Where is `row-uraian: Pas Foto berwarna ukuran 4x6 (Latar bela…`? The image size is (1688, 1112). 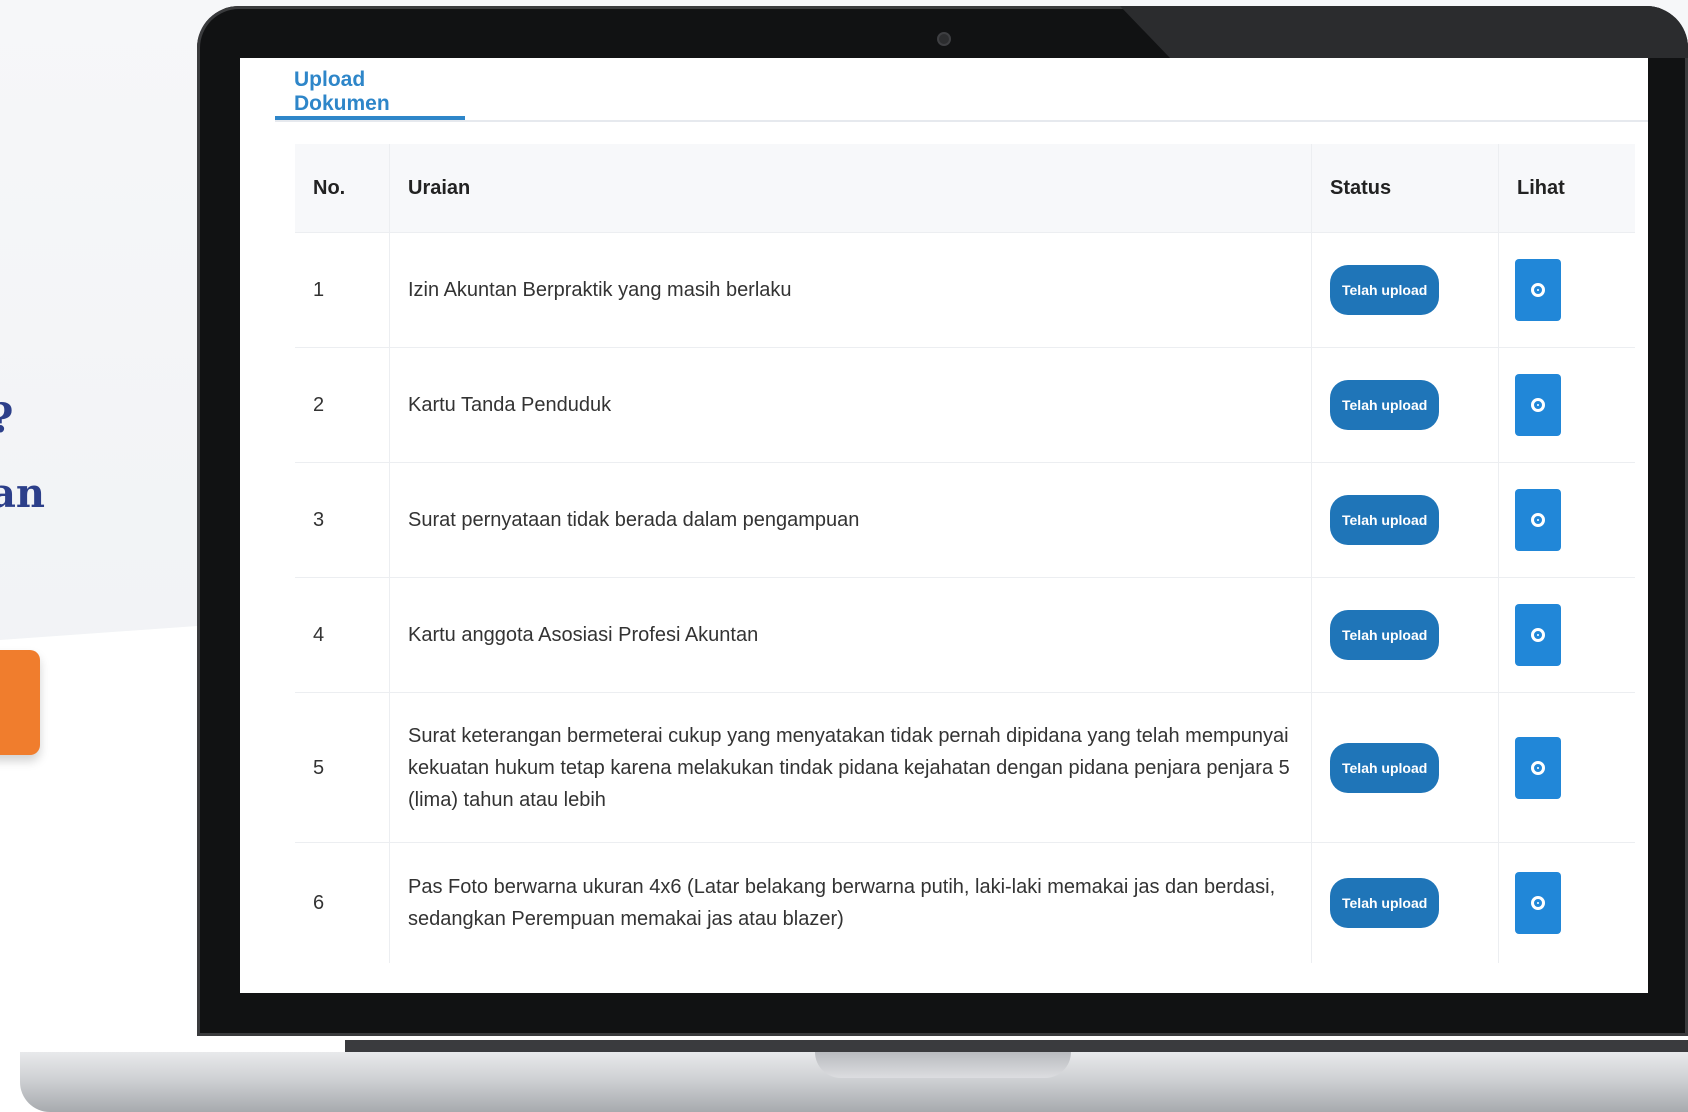
row-uraian: Pas Foto berwarna ukuran 4x6 (Latar bela… is located at coordinates (850, 902).